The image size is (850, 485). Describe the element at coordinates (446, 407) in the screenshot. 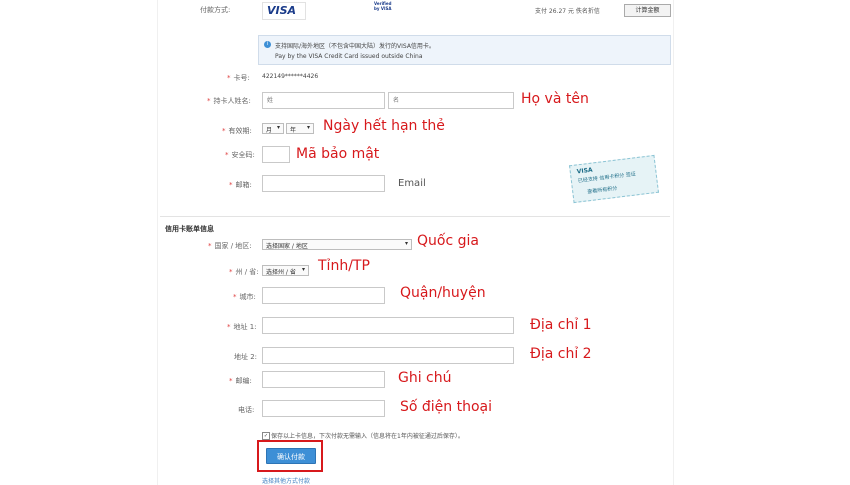

I see `annotation-phone: Số điện thoại` at that location.